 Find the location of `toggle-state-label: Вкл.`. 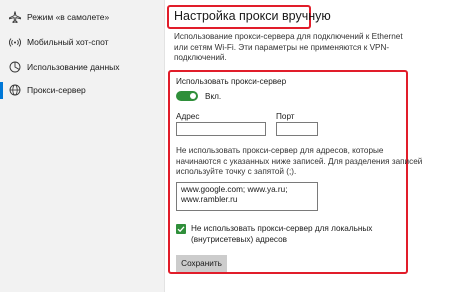

toggle-state-label: Вкл. is located at coordinates (213, 96).